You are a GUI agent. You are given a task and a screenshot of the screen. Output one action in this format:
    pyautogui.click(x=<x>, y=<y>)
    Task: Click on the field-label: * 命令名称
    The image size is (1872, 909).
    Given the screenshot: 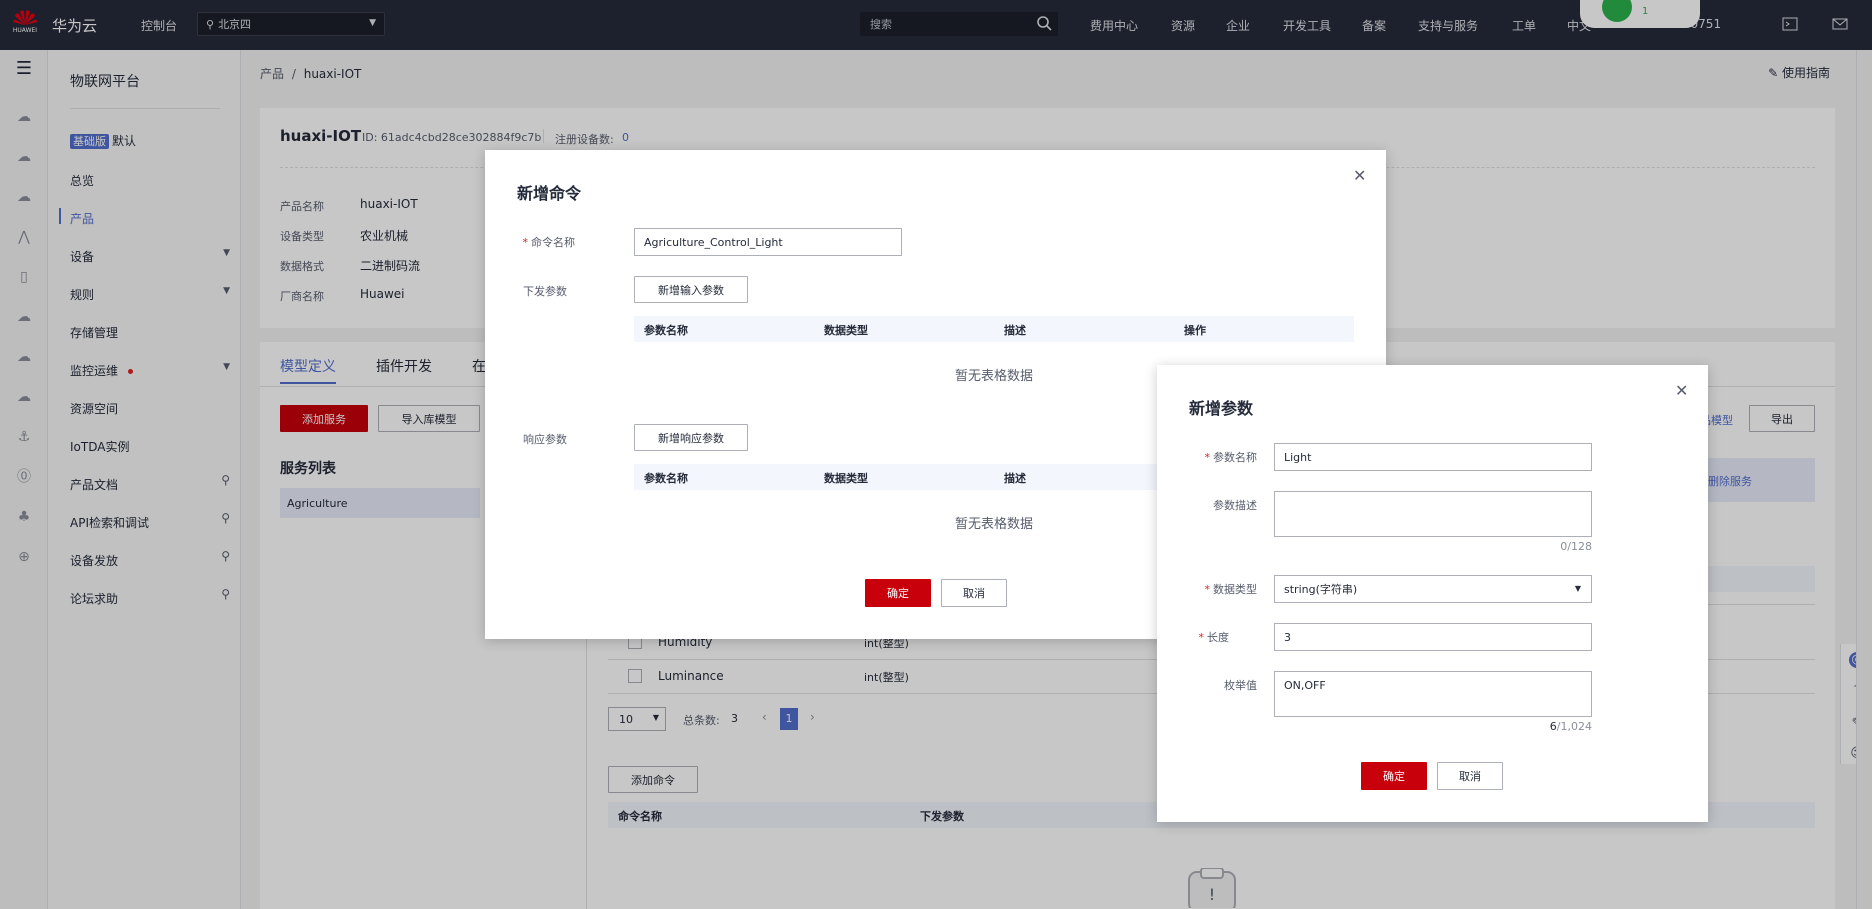 What is the action you would take?
    pyautogui.click(x=545, y=242)
    